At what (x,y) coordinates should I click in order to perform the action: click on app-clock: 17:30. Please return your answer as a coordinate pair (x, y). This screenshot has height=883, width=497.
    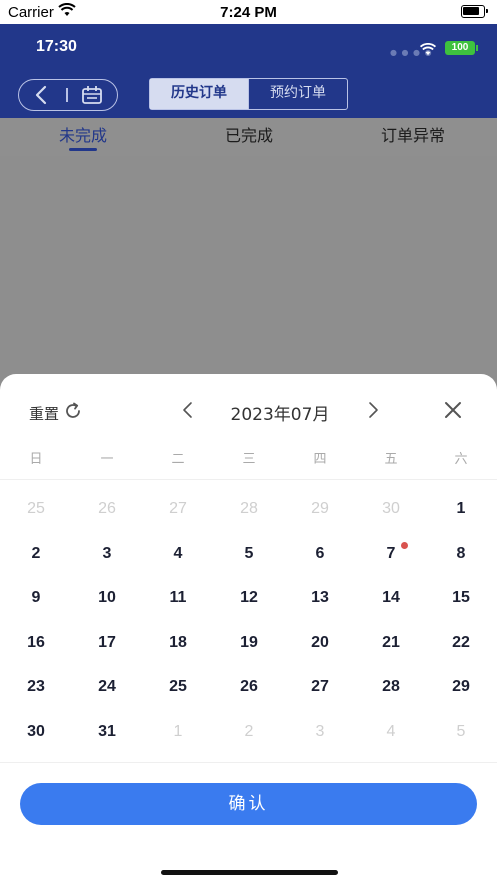
    Looking at the image, I should click on (56, 46).